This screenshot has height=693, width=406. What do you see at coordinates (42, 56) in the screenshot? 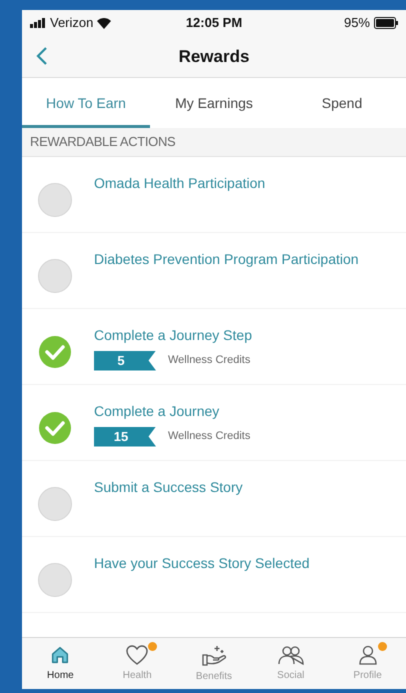
I see `back-chevron-icon` at bounding box center [42, 56].